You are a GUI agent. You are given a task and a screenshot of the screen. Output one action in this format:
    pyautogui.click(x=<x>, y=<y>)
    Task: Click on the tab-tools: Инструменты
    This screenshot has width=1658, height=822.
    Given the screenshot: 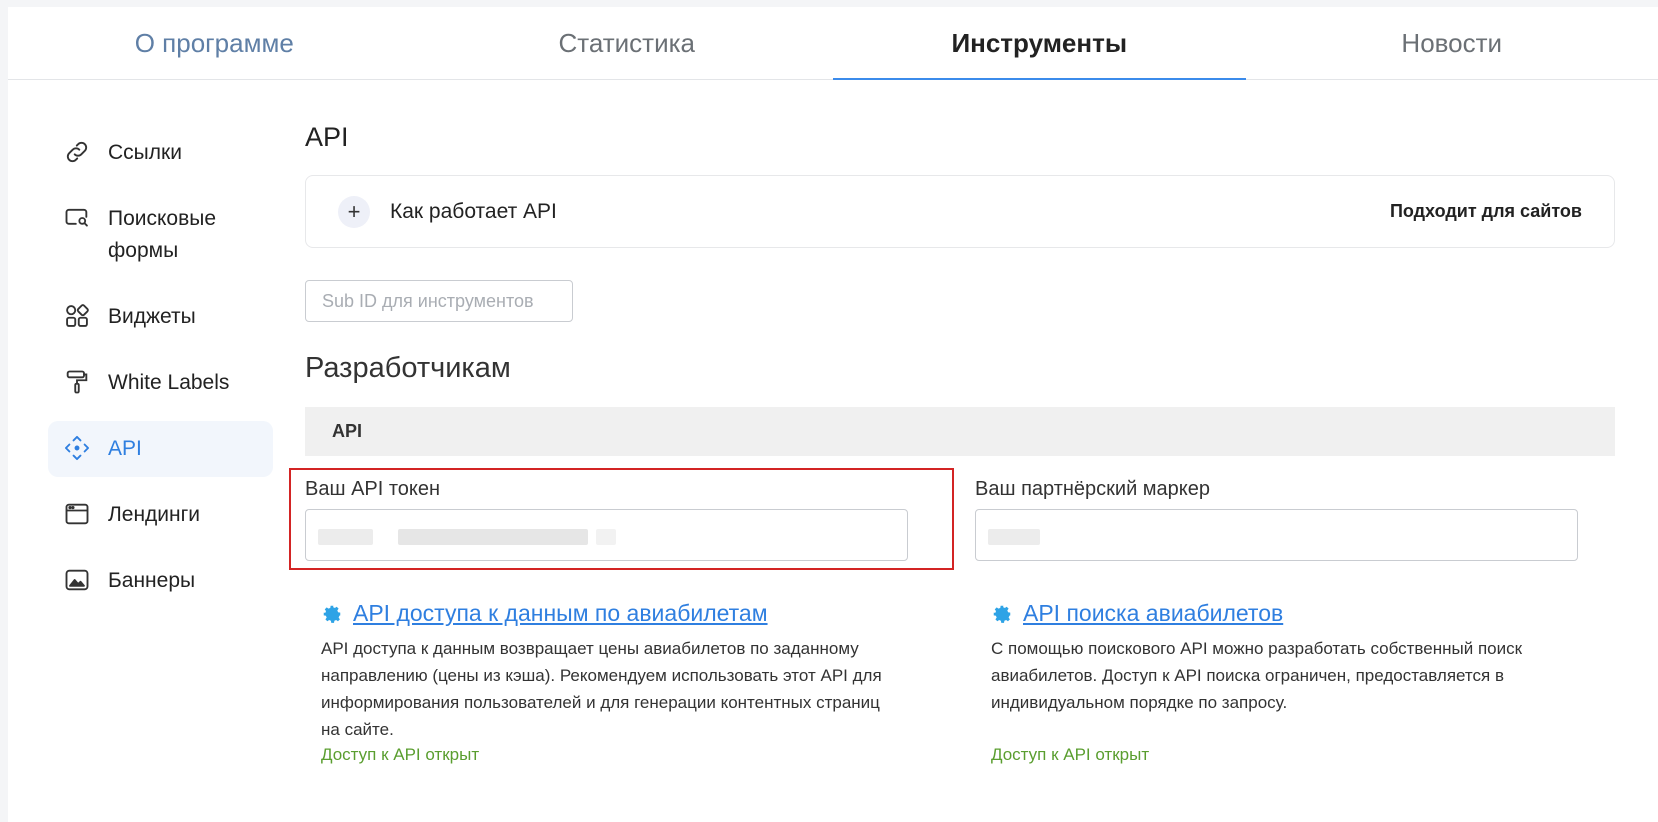 What is the action you would take?
    pyautogui.click(x=1039, y=43)
    